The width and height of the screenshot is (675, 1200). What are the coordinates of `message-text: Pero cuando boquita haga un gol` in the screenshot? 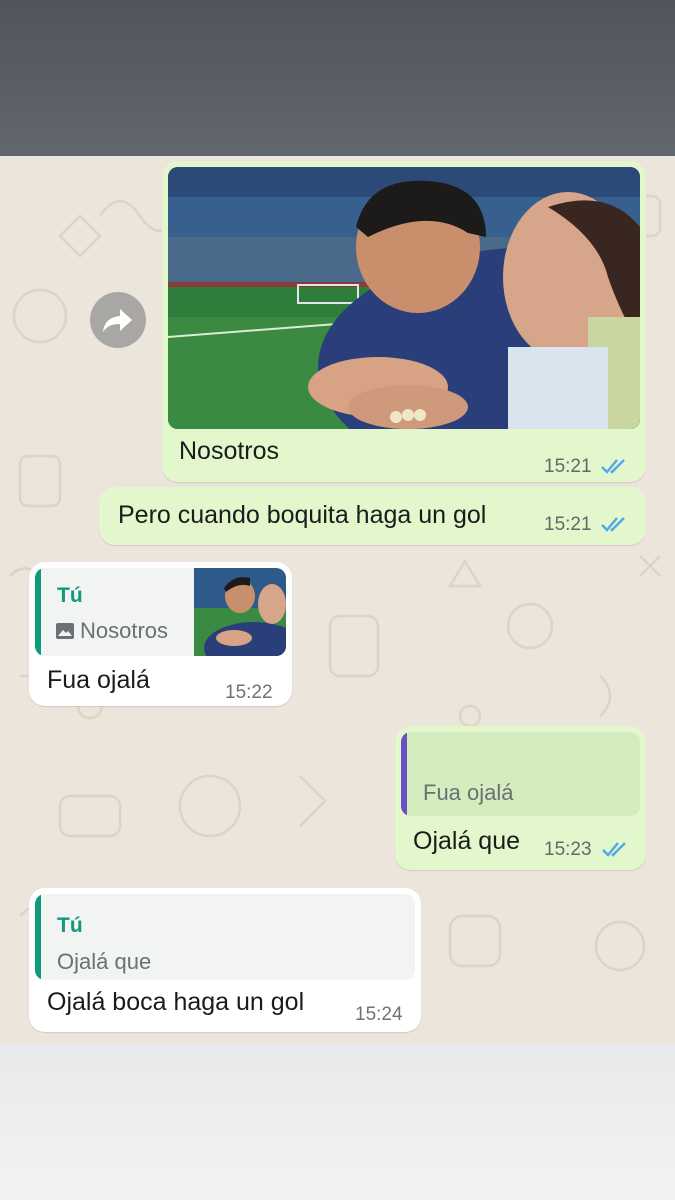 It's located at (302, 515).